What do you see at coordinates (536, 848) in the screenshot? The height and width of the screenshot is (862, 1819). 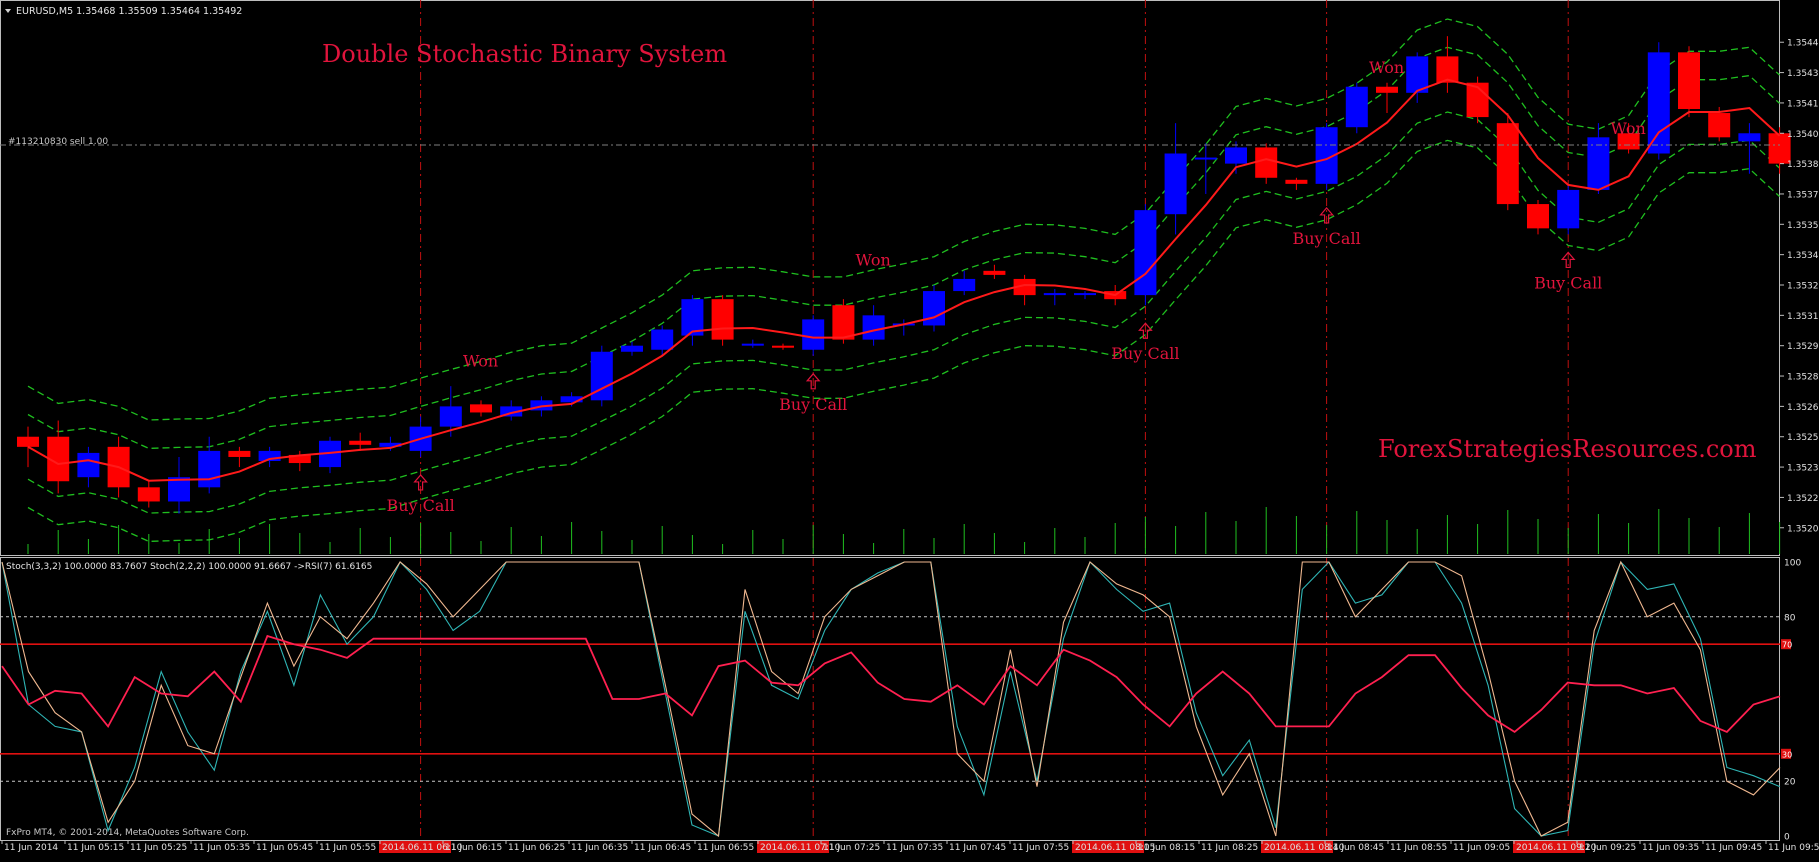 I see `time-label: 11 Jun 06:25` at bounding box center [536, 848].